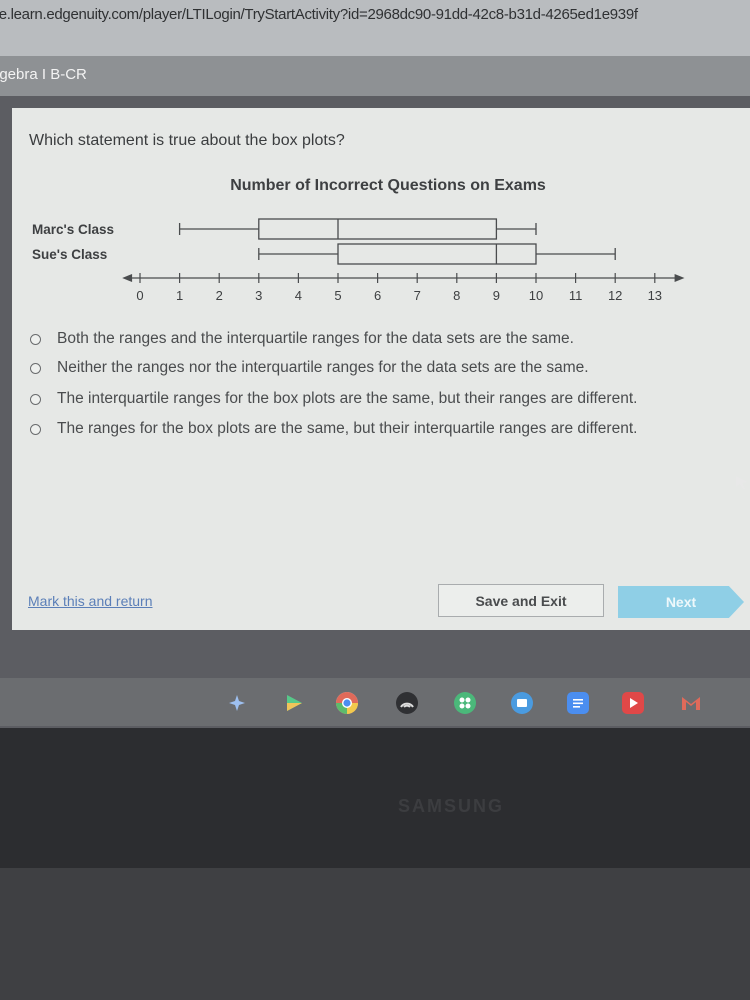 This screenshot has width=750, height=1000. I want to click on screen-bezel, so click(375, 798).